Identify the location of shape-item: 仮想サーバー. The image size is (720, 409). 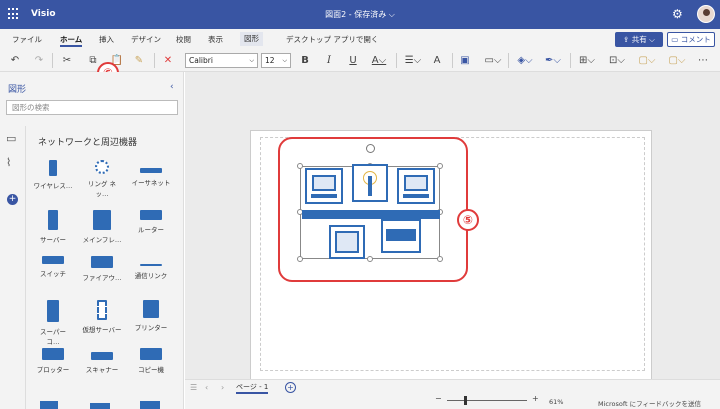
(102, 317).